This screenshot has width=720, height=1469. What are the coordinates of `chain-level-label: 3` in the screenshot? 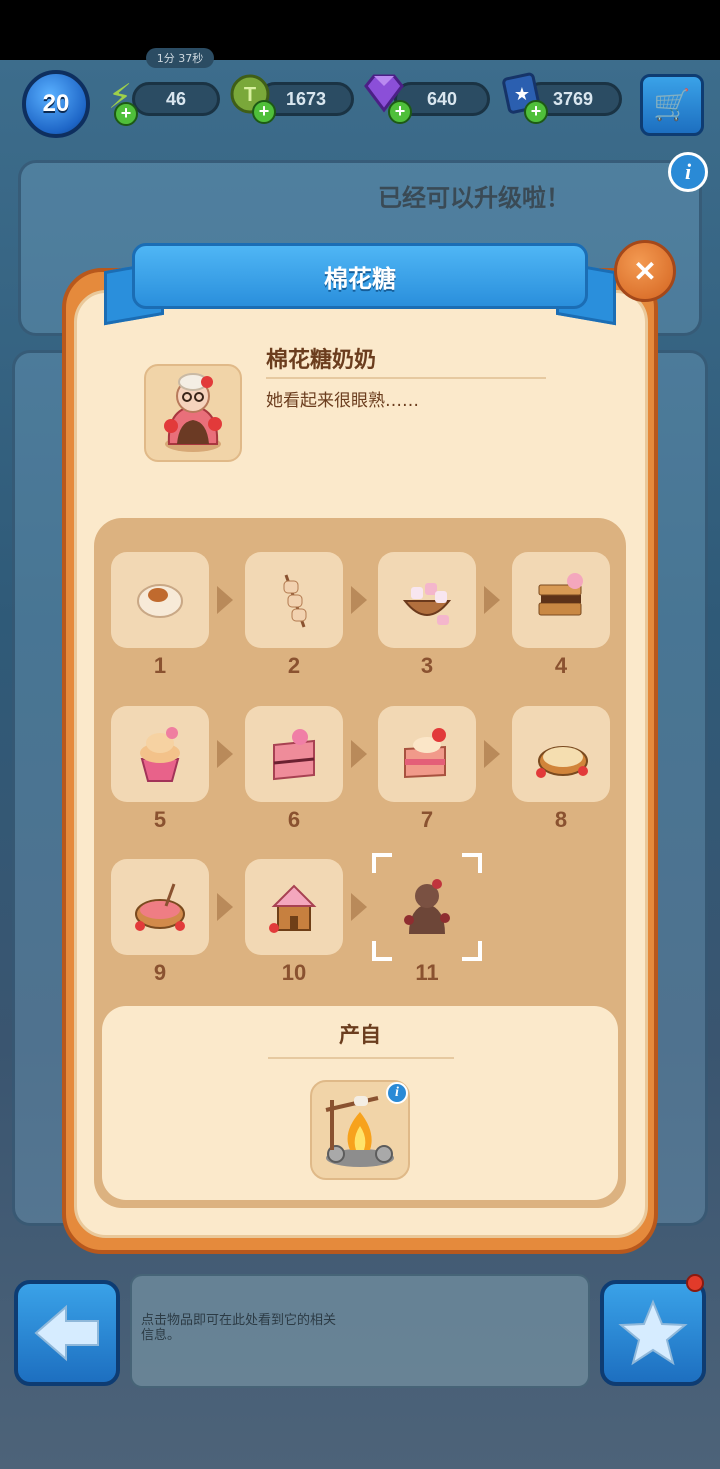 It's located at (427, 665).